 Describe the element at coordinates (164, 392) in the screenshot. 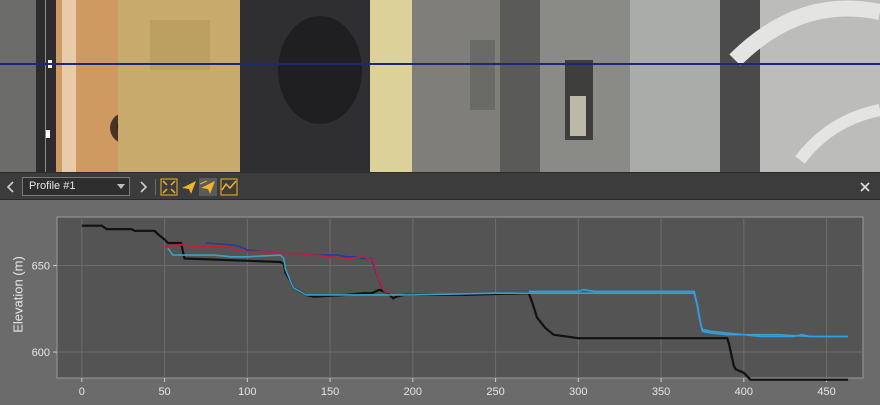

I see `x-tick-label: 50` at that location.